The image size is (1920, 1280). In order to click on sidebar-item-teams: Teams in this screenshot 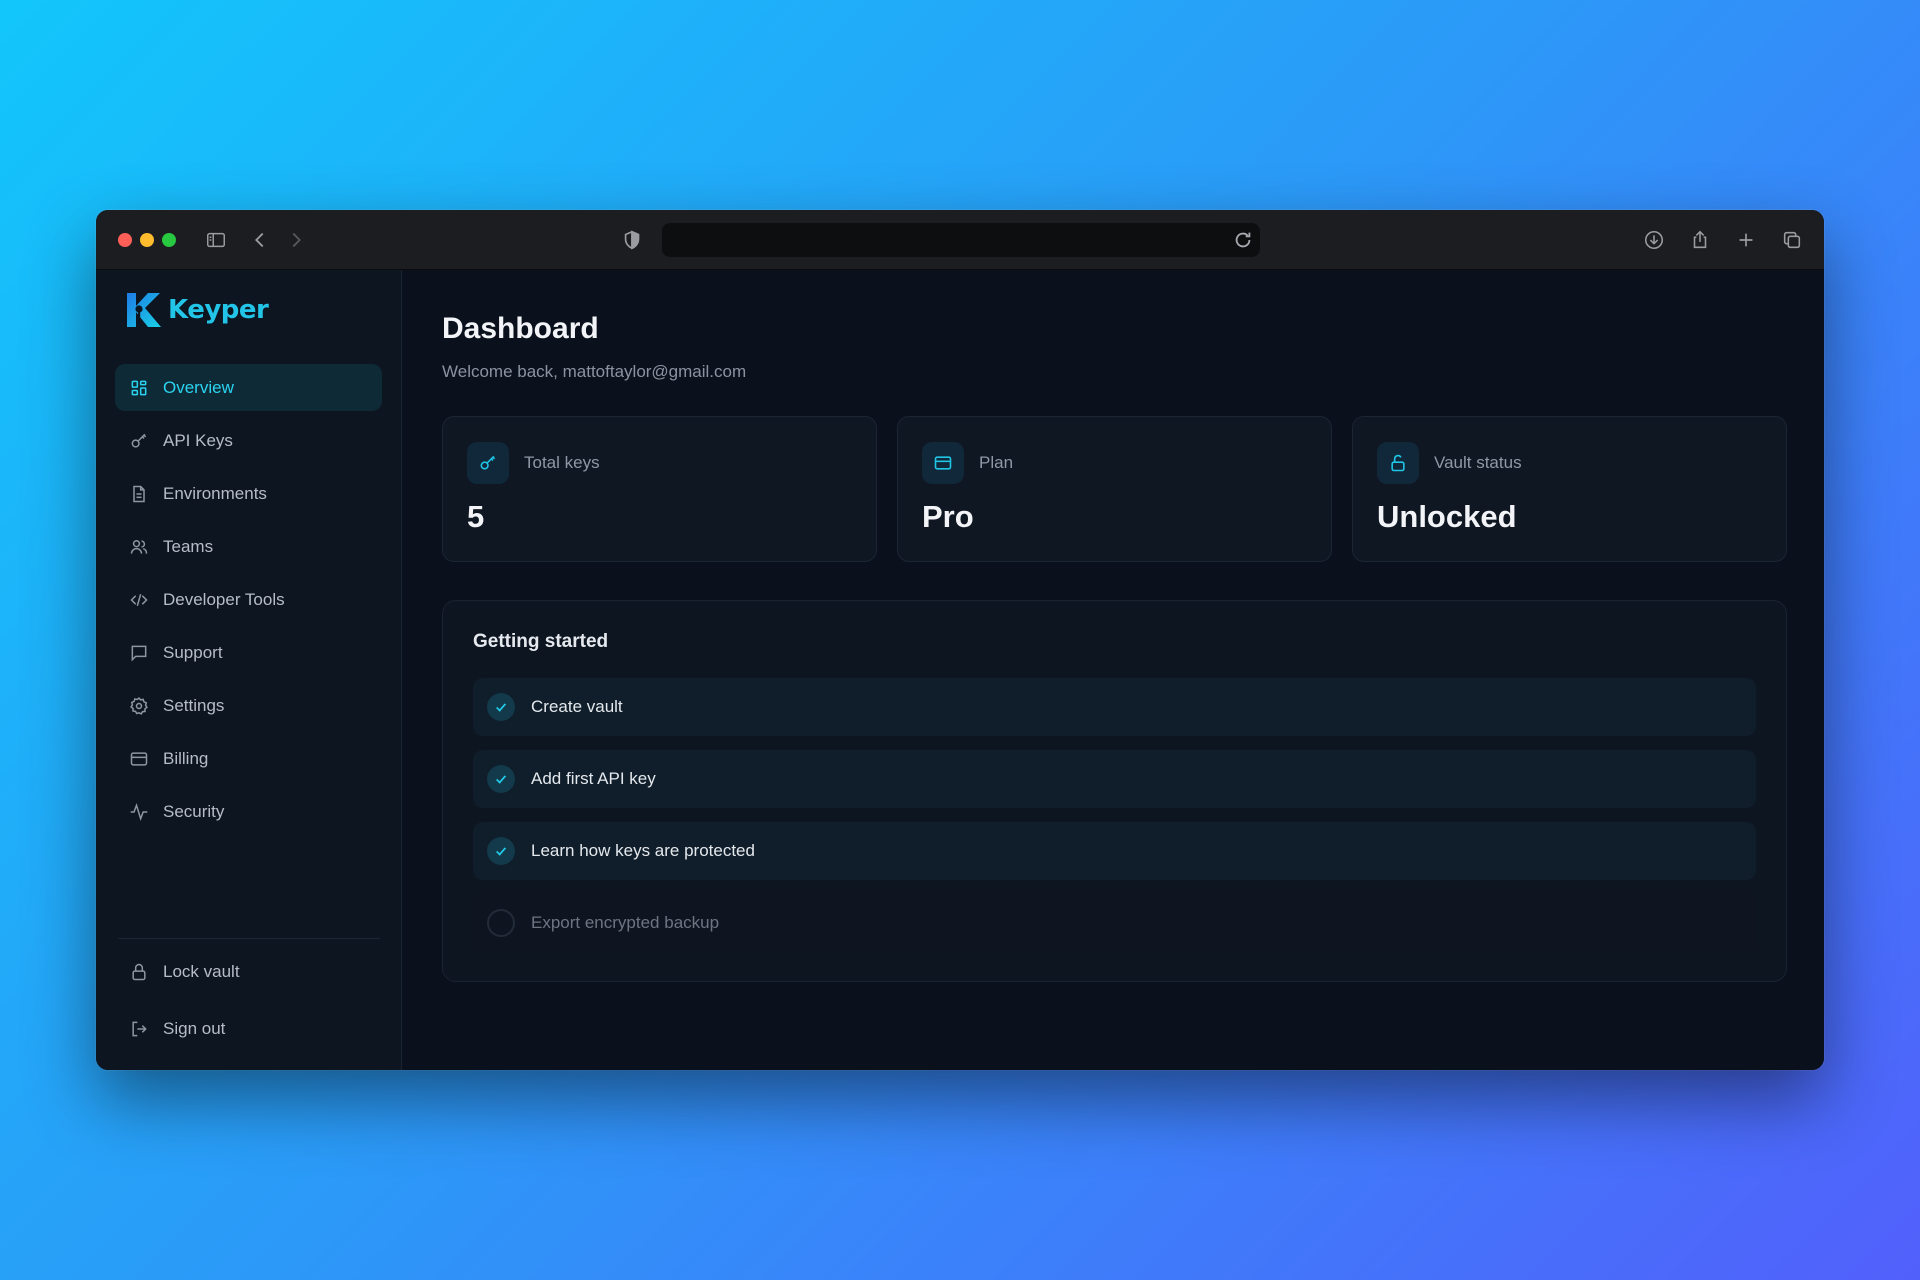, I will do `click(248, 546)`.